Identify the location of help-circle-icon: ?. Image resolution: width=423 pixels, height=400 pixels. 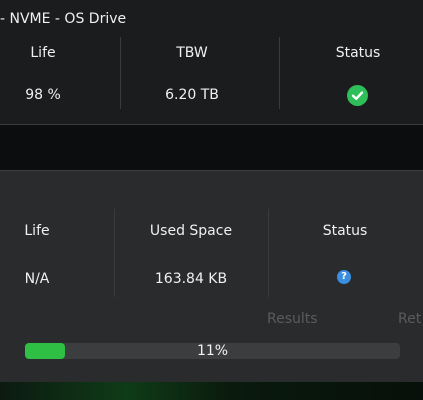
(344, 277).